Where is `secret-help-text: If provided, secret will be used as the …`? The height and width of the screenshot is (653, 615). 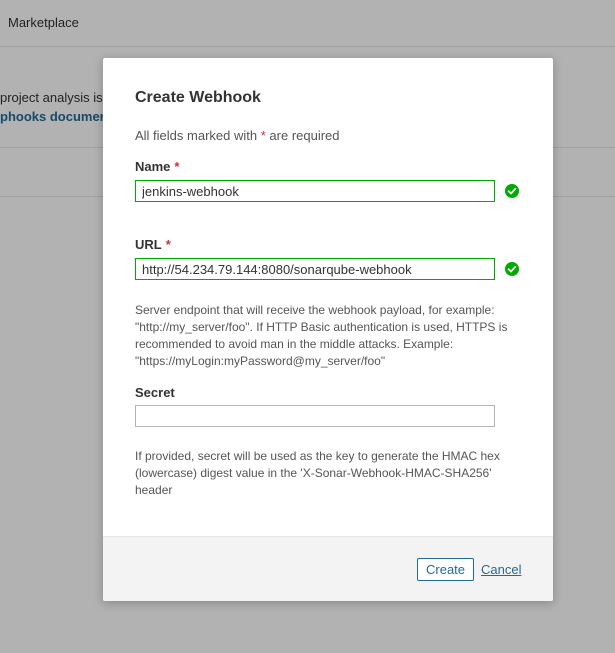 secret-help-text: If provided, secret will be used as the … is located at coordinates (317, 473).